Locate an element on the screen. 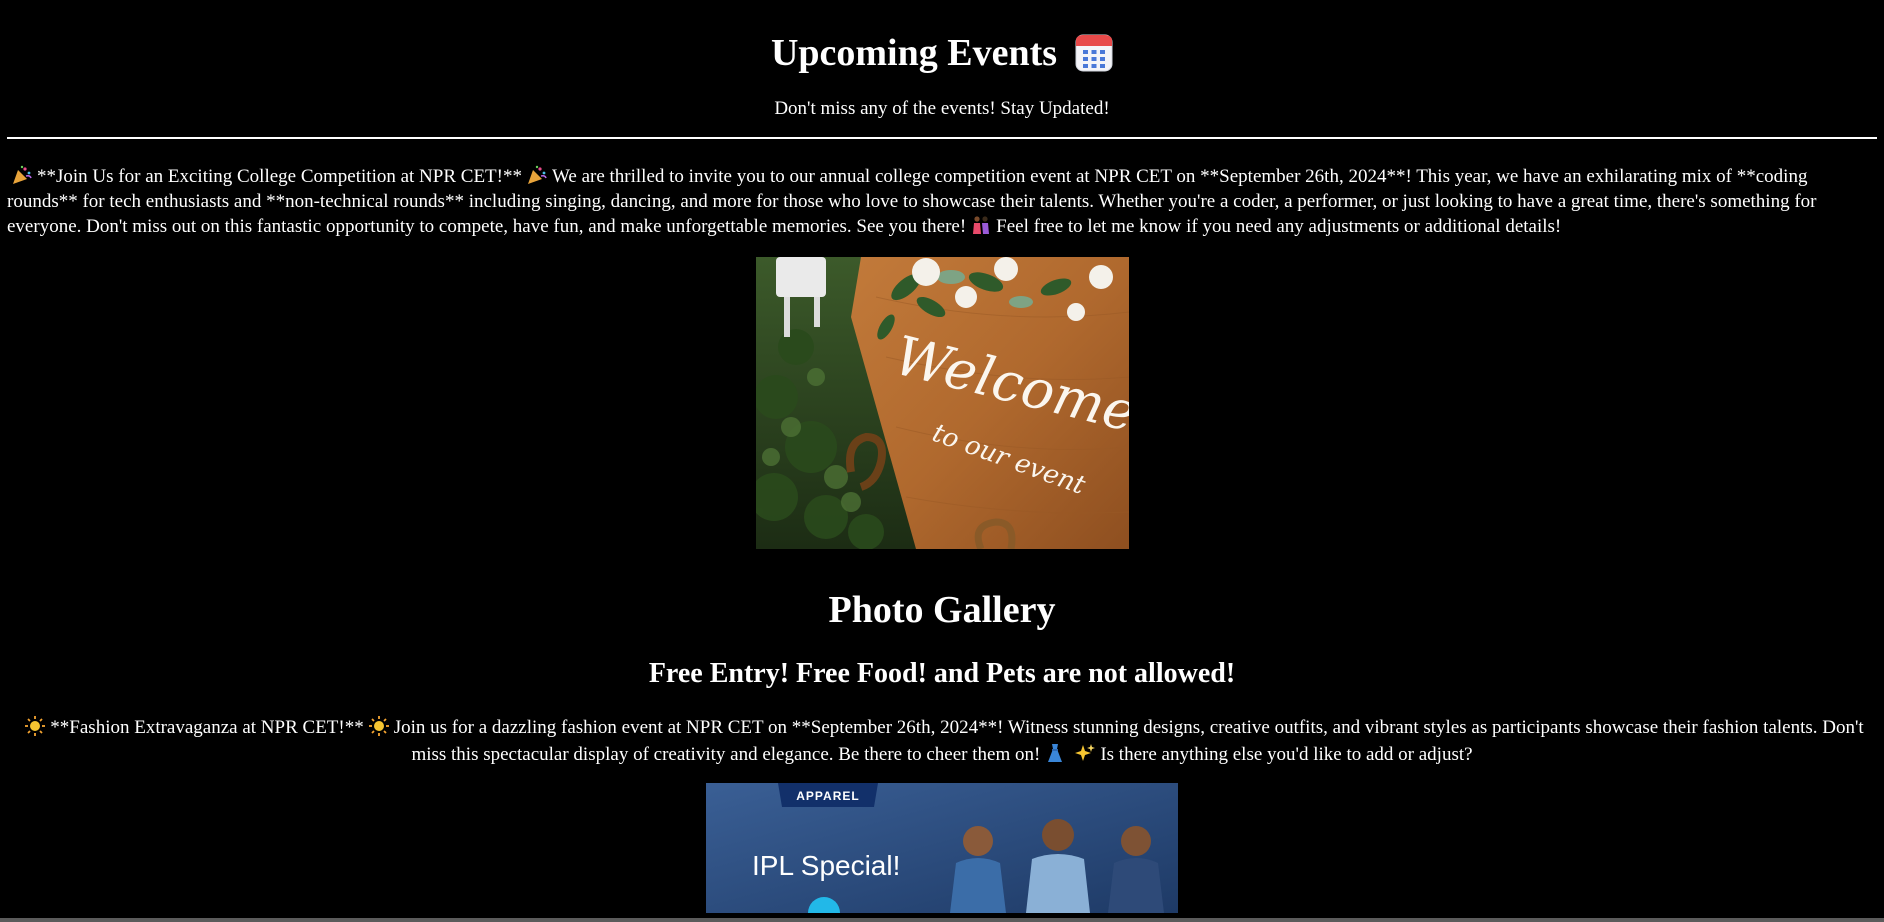  page-title-text: Upcoming Events is located at coordinates (914, 53).